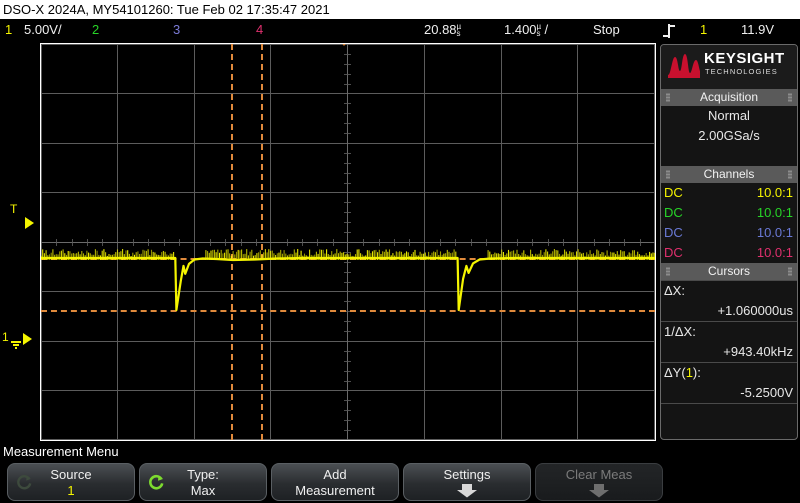 This screenshot has width=800, height=503. What do you see at coordinates (14, 209) in the screenshot?
I see `trigger-level-label: T` at bounding box center [14, 209].